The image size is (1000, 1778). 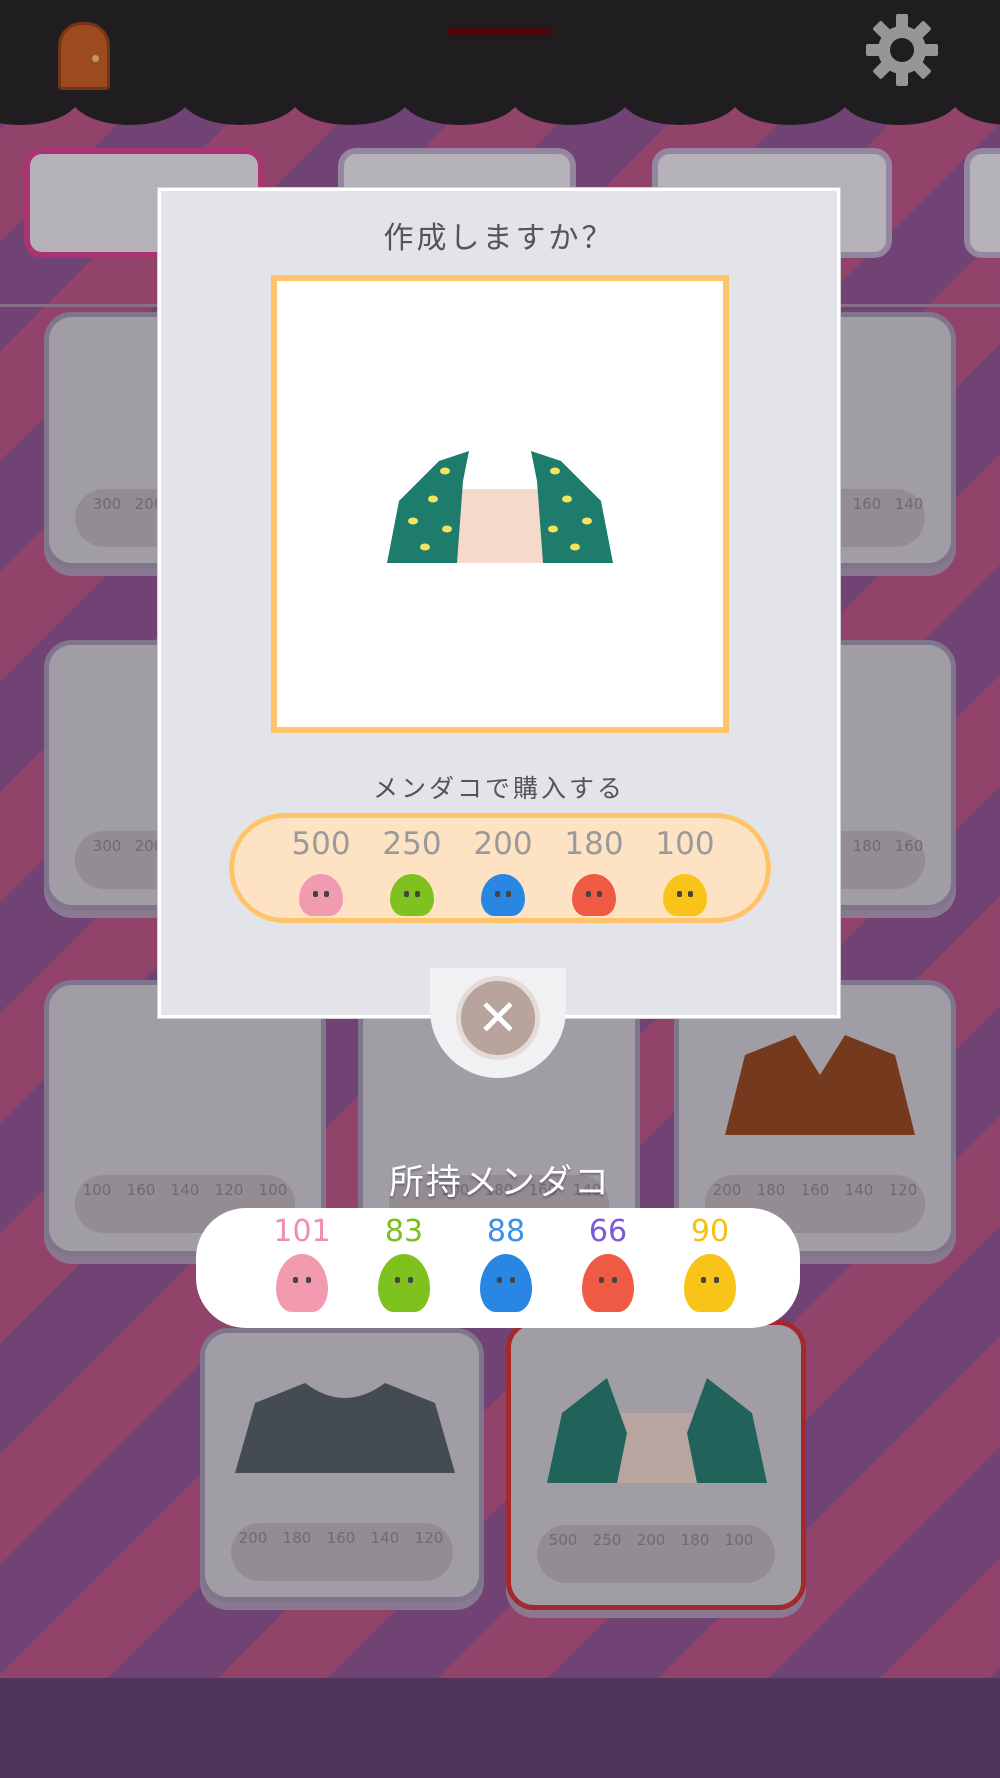 I want to click on shirt-preview, so click(x=500, y=507).